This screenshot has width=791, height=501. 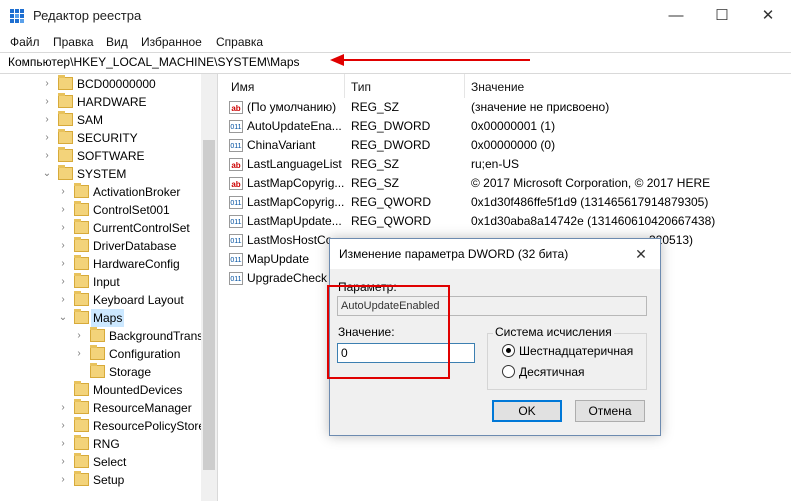 I want to click on tree-item-label: RNG, so click(x=106, y=444).